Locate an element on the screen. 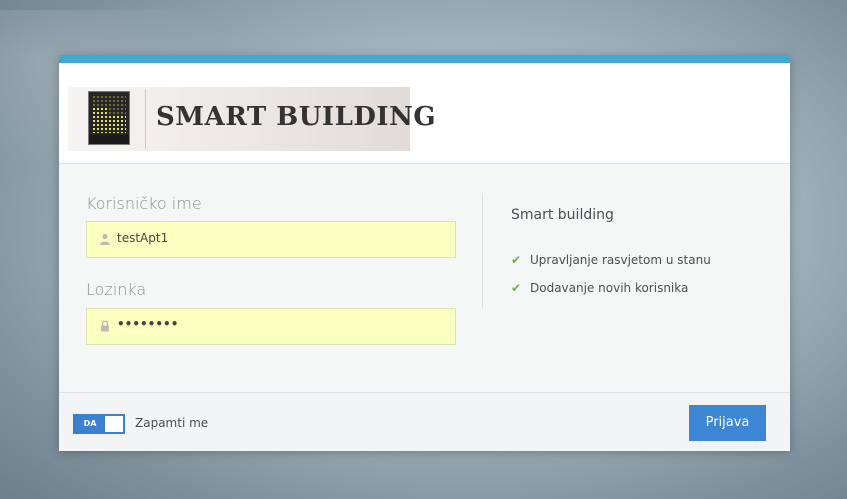  feature-label: Dodavanje novih korisnika is located at coordinates (609, 288).